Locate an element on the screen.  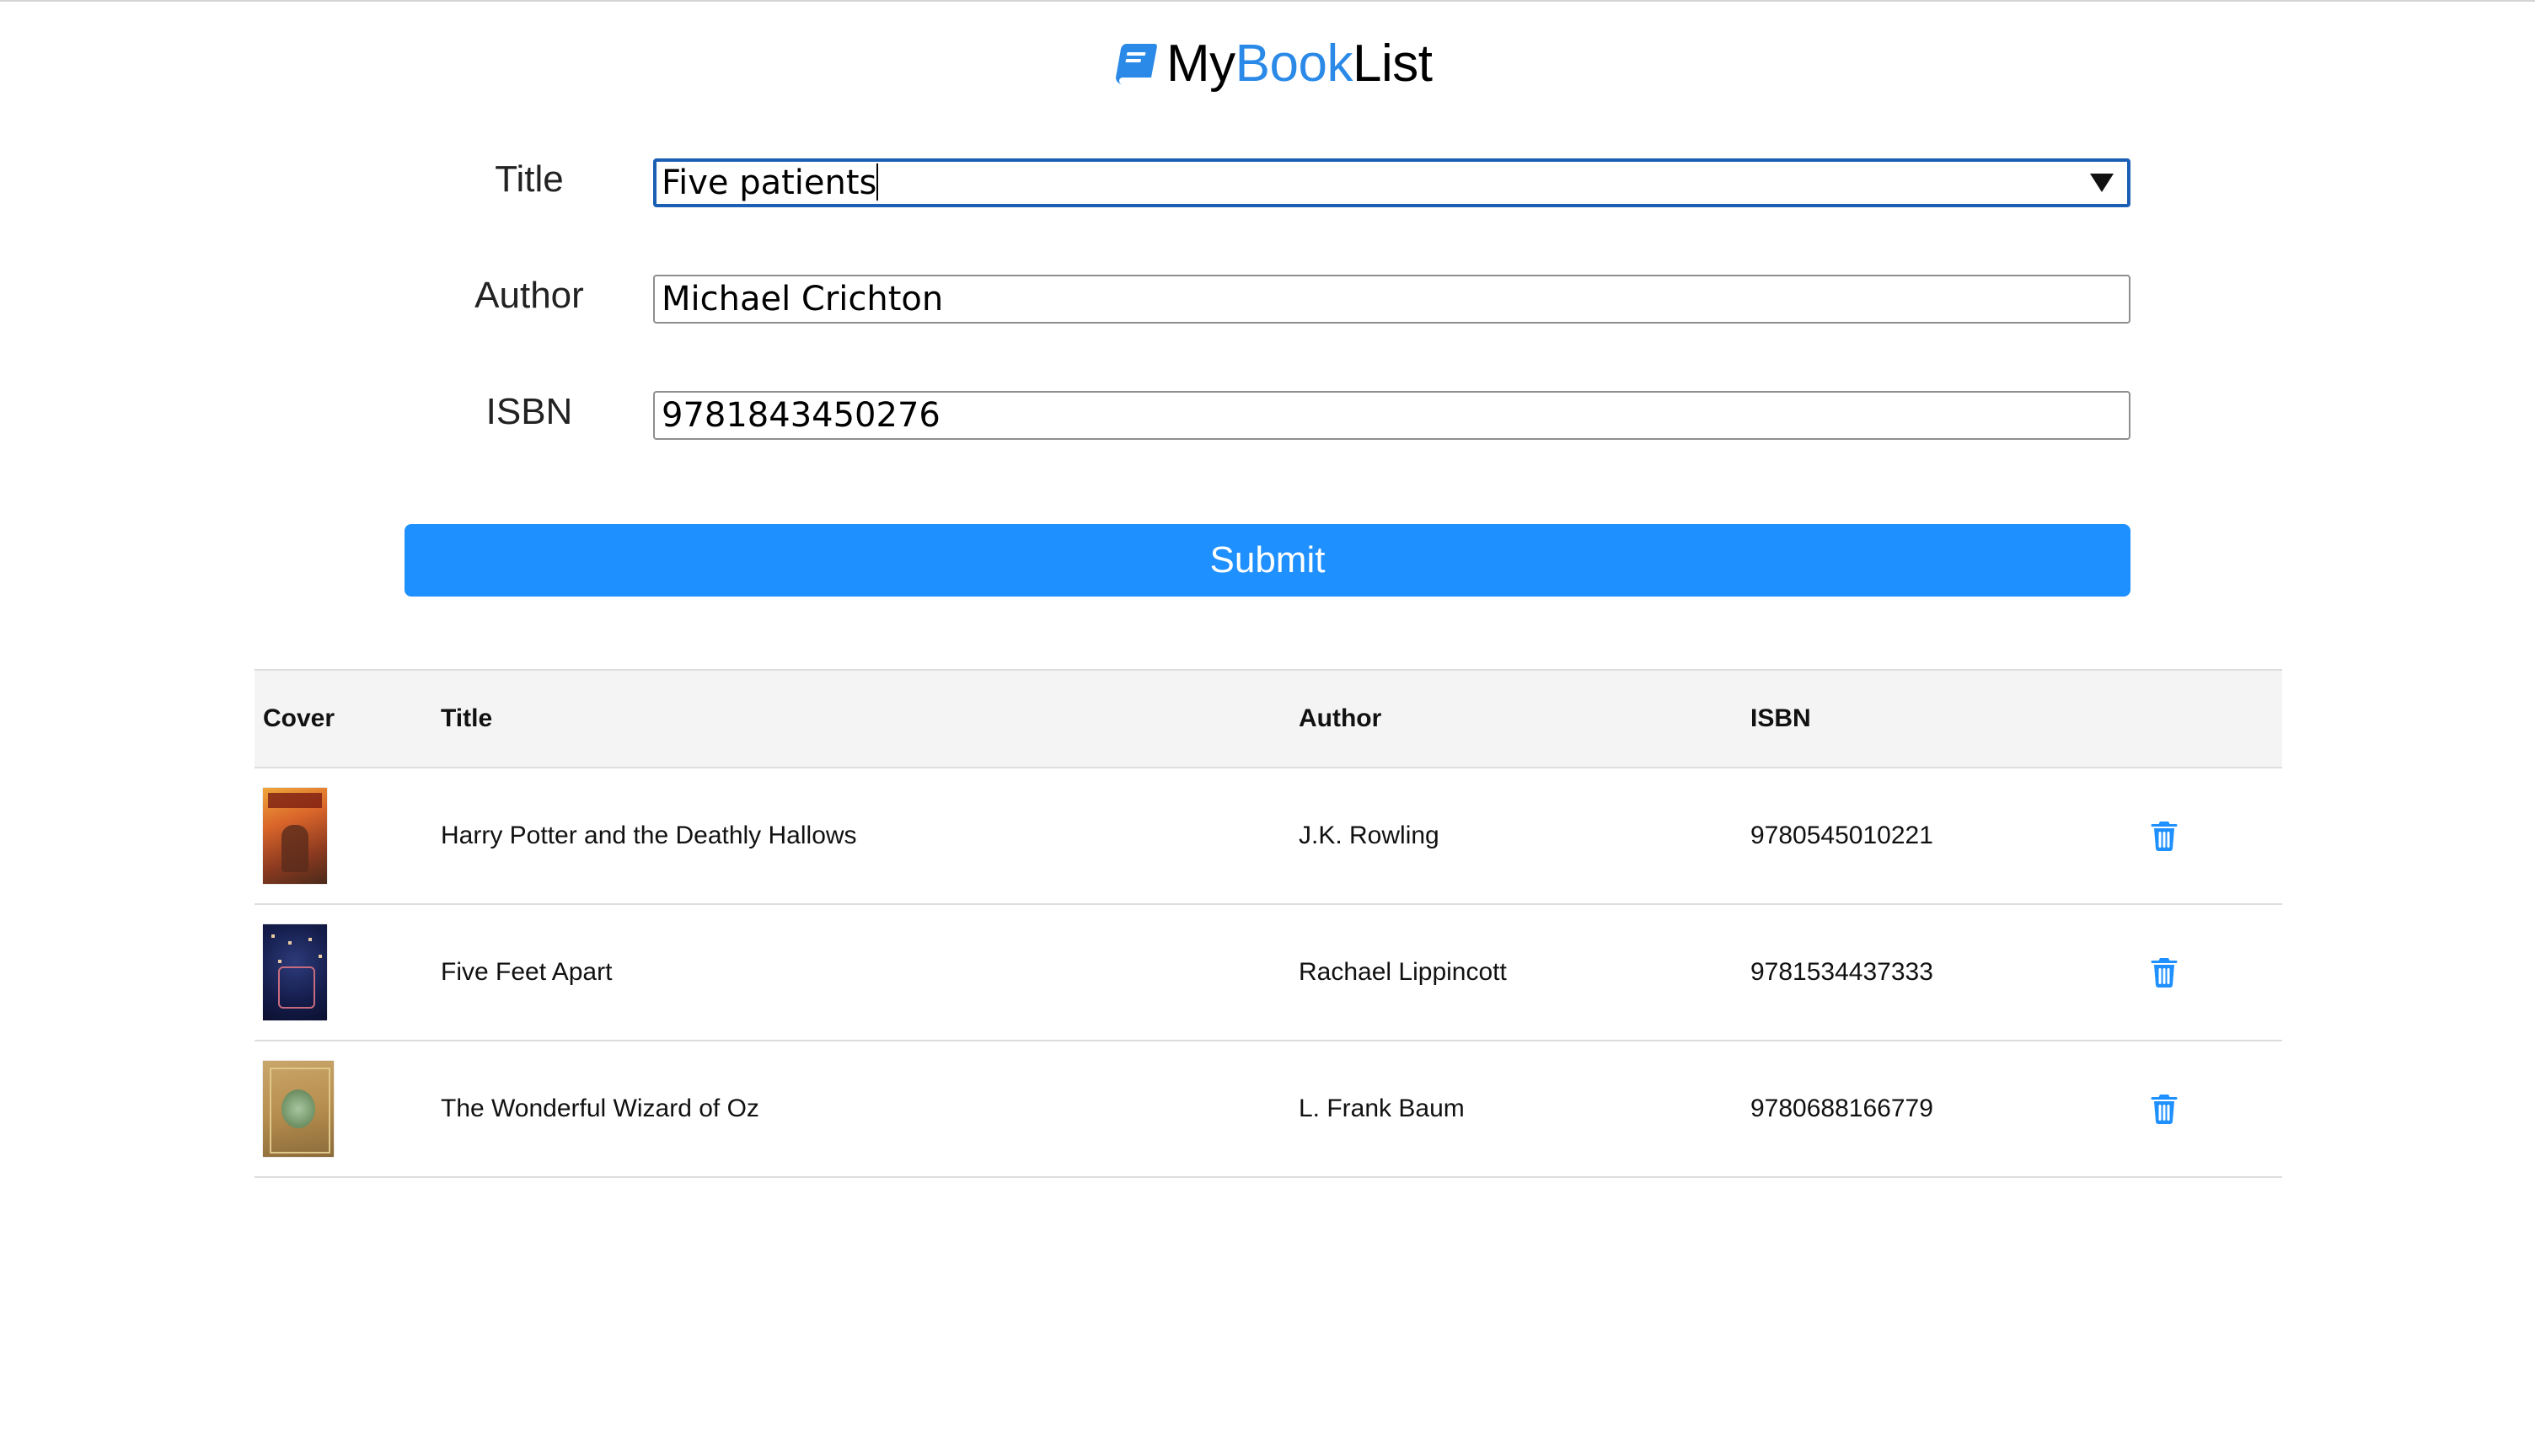
harry-potter-cover-image is located at coordinates (295, 836).